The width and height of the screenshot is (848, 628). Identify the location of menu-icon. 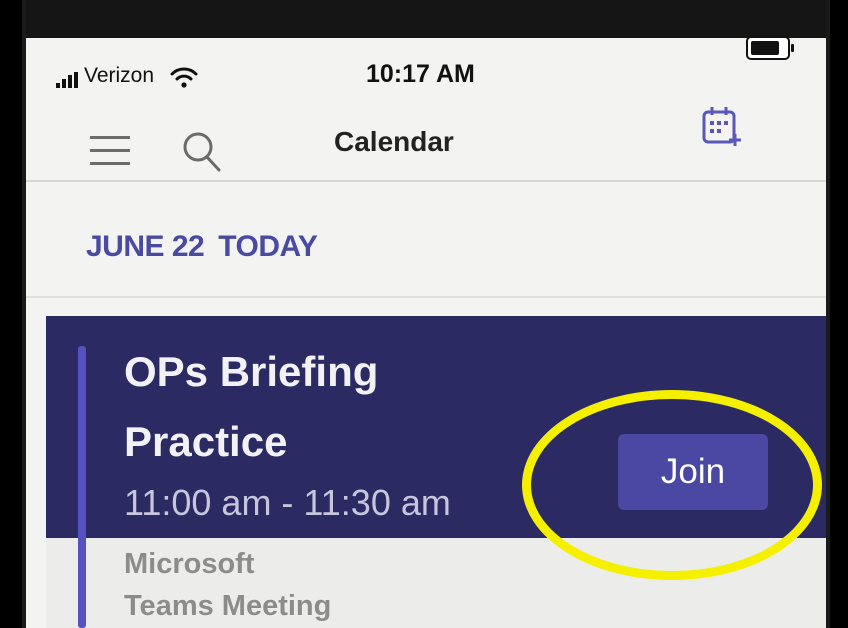
(110, 151).